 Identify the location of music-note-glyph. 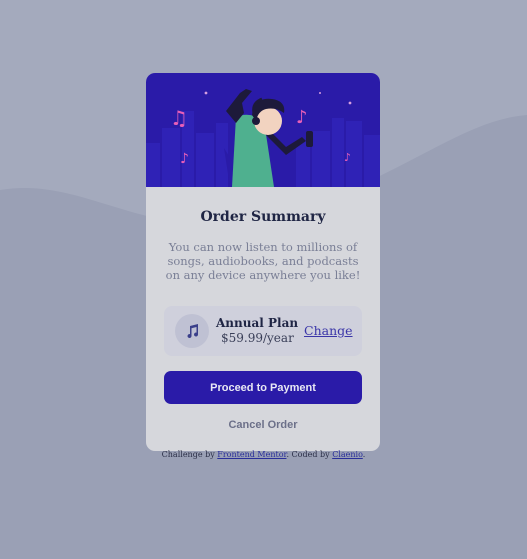
(193, 331).